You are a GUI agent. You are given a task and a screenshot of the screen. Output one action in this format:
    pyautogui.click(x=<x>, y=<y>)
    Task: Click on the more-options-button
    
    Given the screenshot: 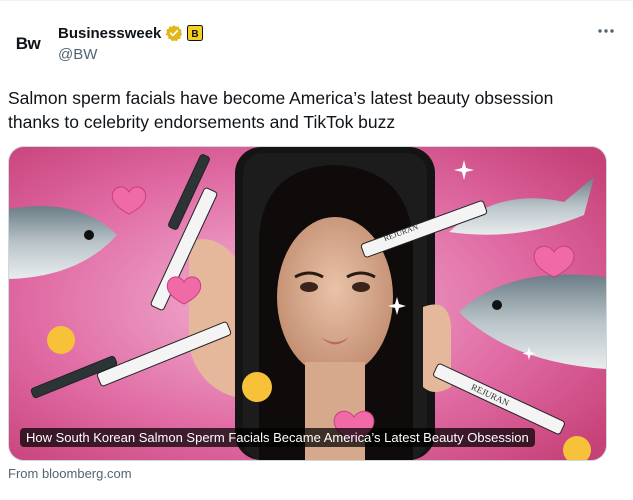 What is the action you would take?
    pyautogui.click(x=606, y=31)
    